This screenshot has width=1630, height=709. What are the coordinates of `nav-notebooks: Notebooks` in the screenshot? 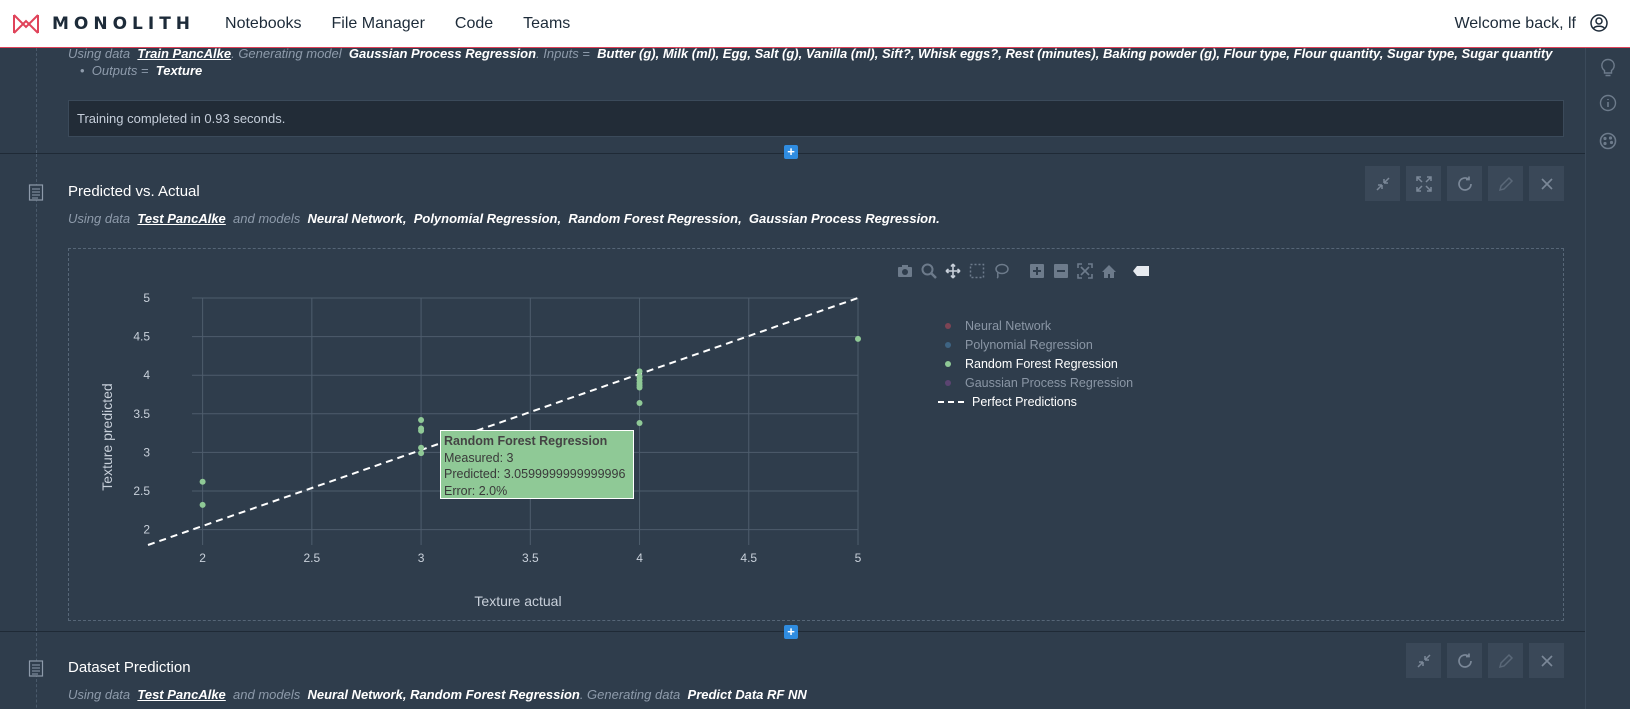 It's located at (263, 24).